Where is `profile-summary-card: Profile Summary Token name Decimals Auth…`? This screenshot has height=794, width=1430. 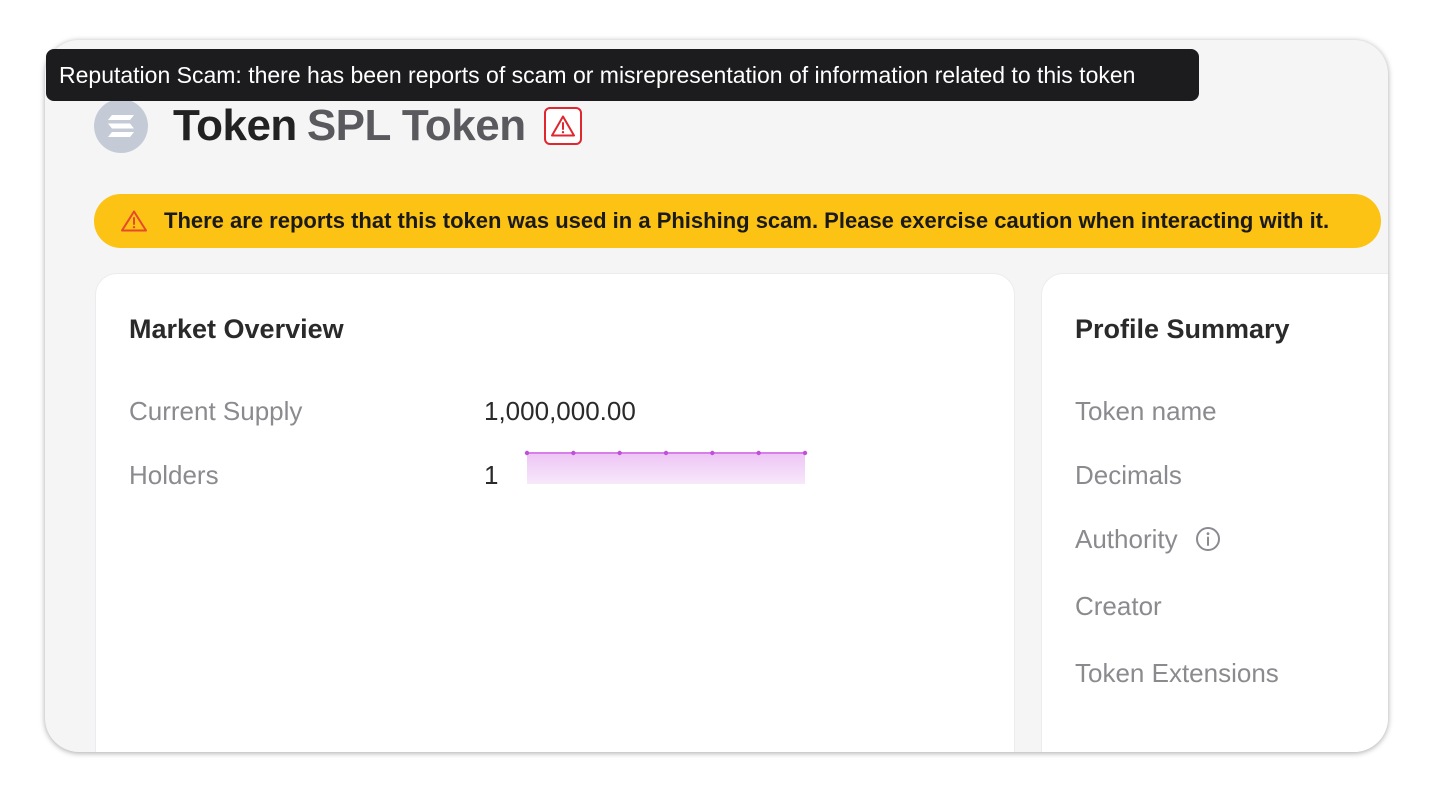
profile-summary-card: Profile Summary Token name Decimals Auth… is located at coordinates (1214, 512).